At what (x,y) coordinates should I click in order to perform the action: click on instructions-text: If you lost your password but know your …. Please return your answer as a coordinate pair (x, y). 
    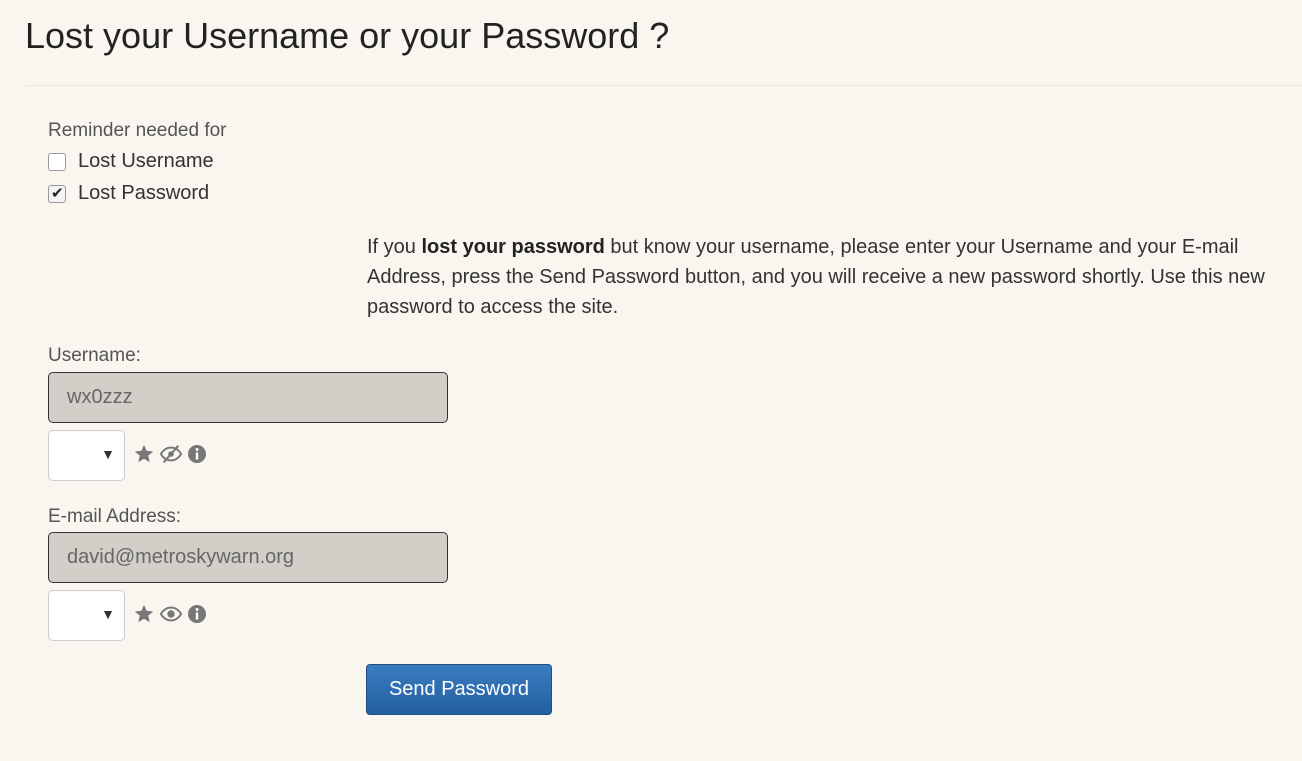
    Looking at the image, I should click on (824, 277).